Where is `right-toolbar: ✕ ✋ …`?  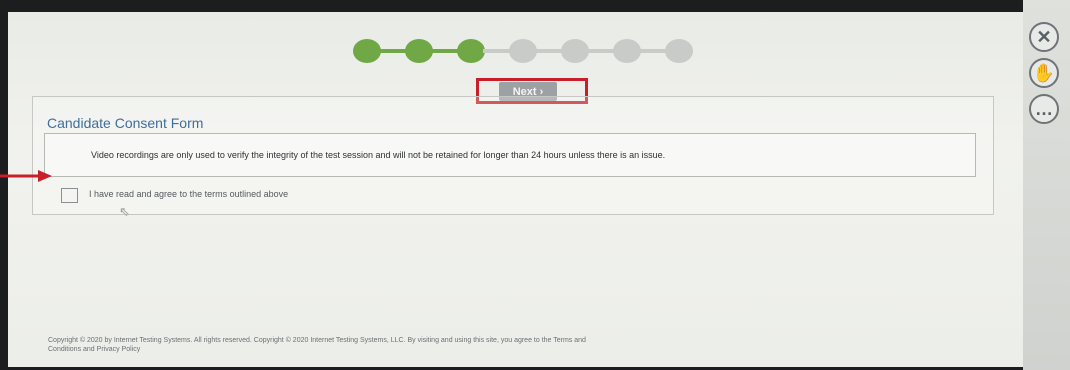
right-toolbar: ✕ ✋ … is located at coordinates (1046, 185).